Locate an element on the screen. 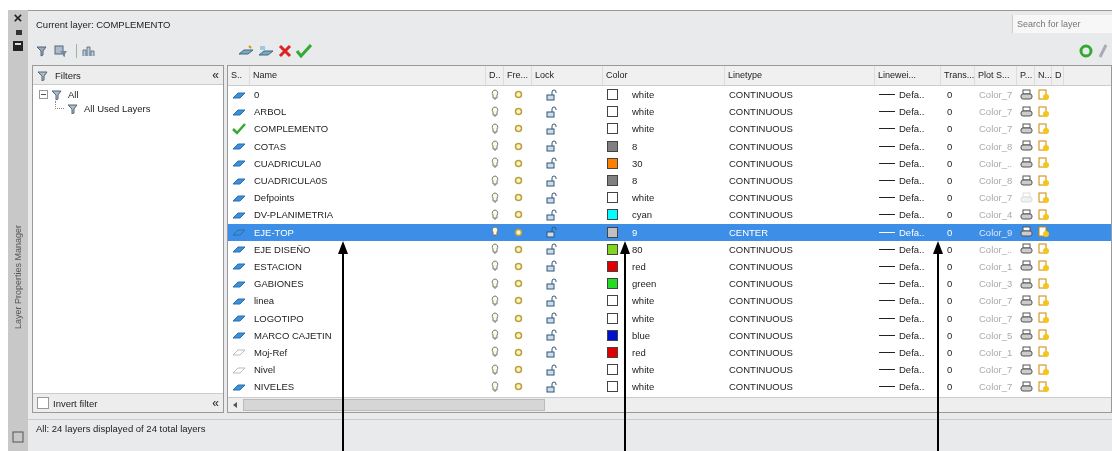 Image resolution: width=1112 pixels, height=451 pixels. layer-row: 0 white CONTINUOUS Defa.. 0 Color_7 is located at coordinates (669, 95).